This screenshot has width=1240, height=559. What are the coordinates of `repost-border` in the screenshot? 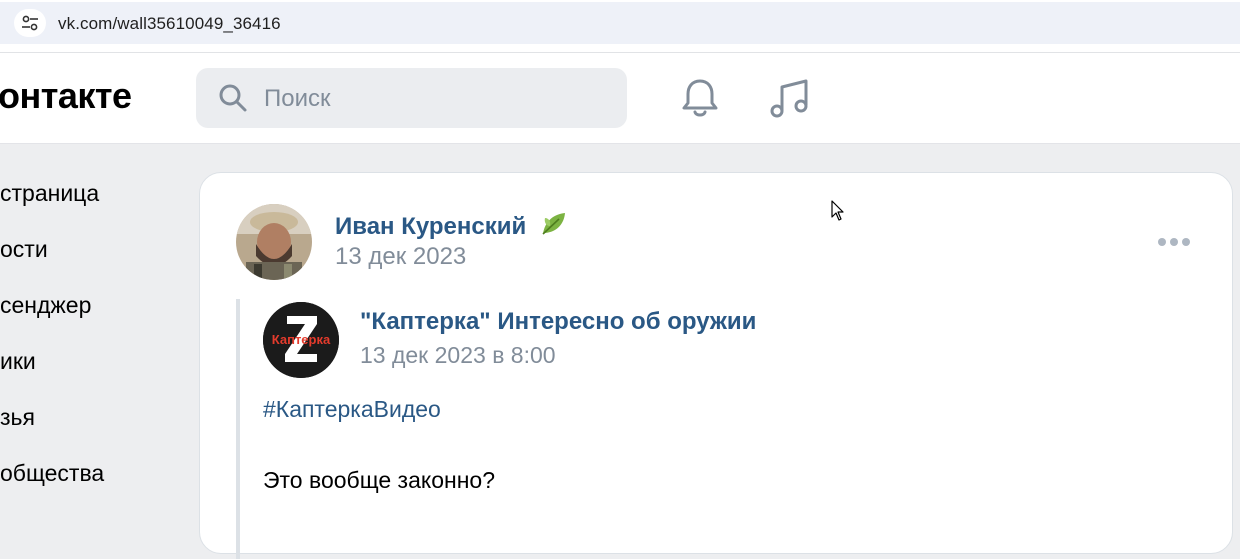 It's located at (238, 429).